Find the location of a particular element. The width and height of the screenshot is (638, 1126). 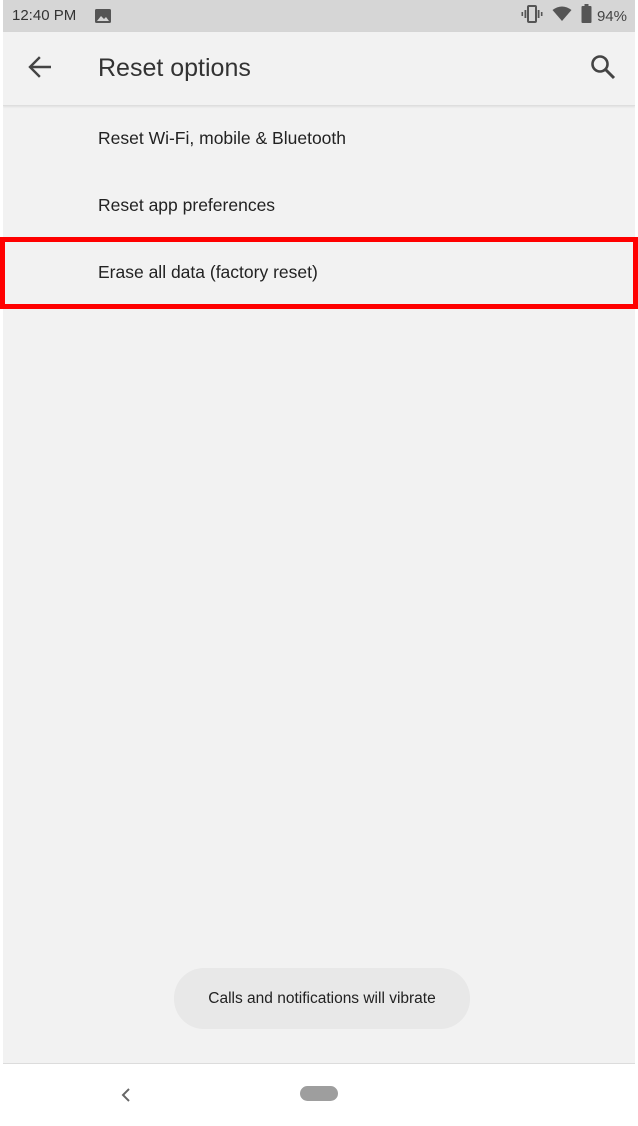

reset-network-item: Reset Wi-Fi, mobile & Bluetooth is located at coordinates (319, 139).